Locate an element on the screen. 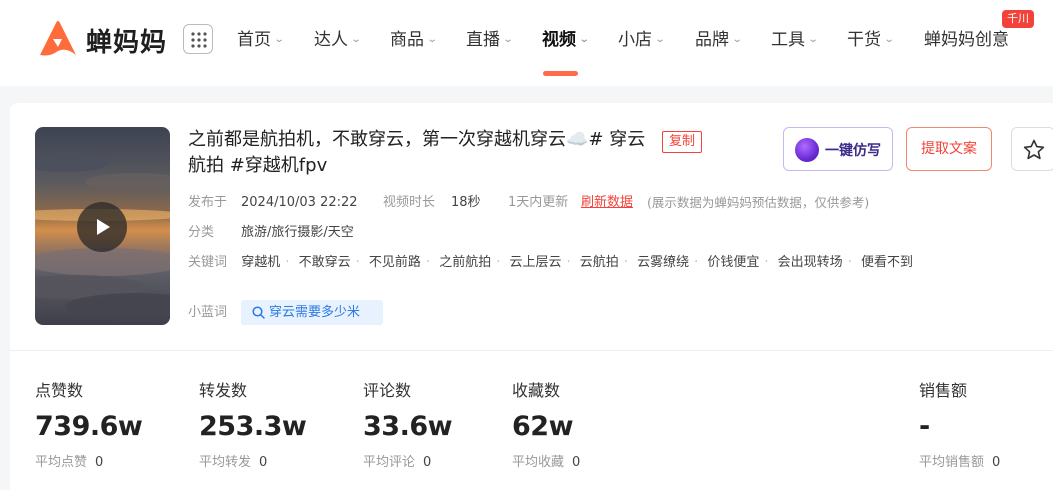 The height and width of the screenshot is (490, 1053). logo: 蝉妈妈 is located at coordinates (102, 39).